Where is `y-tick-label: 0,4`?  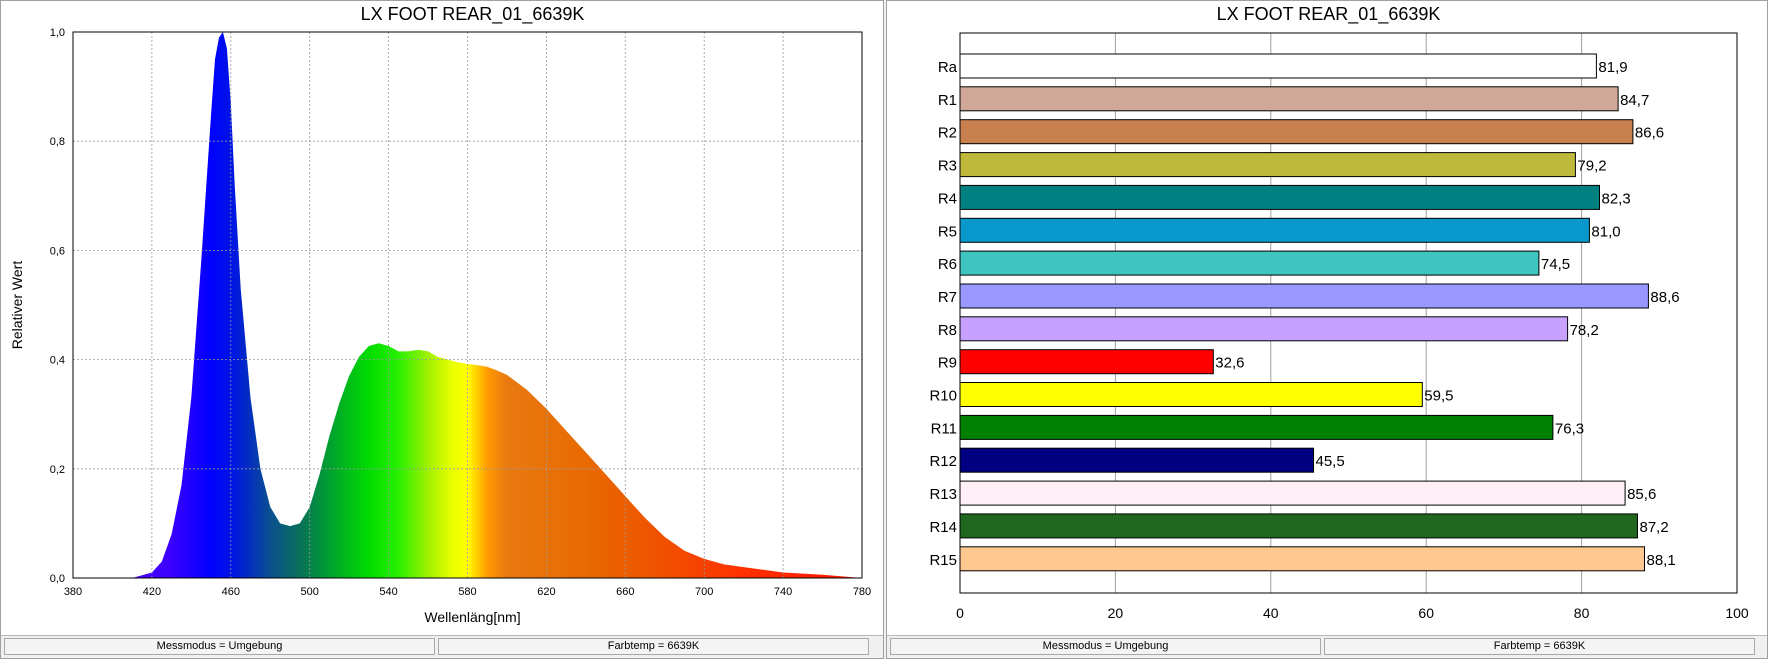
y-tick-label: 0,4 is located at coordinates (57, 361).